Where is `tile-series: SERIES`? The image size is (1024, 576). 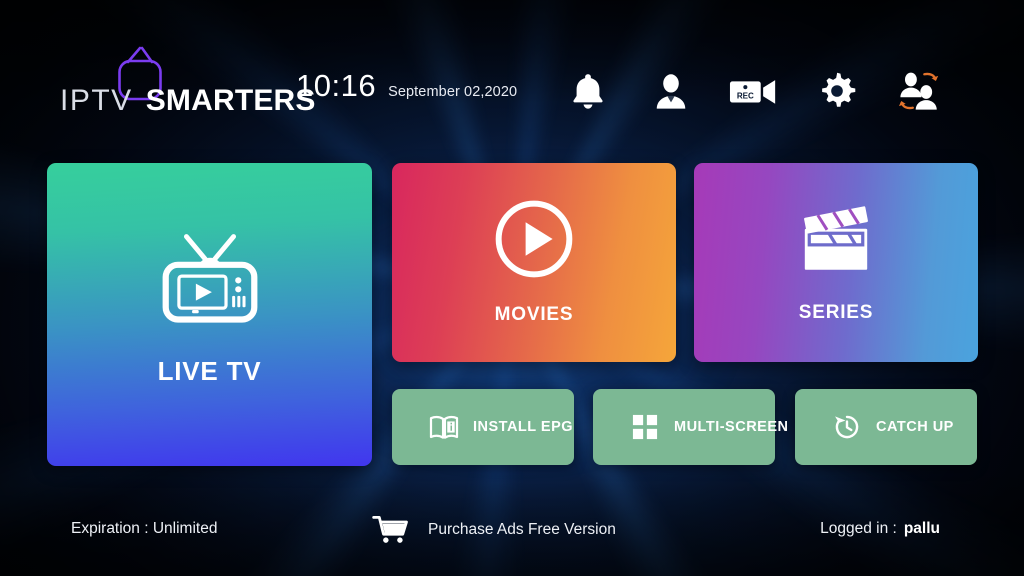
tile-series: SERIES is located at coordinates (836, 262).